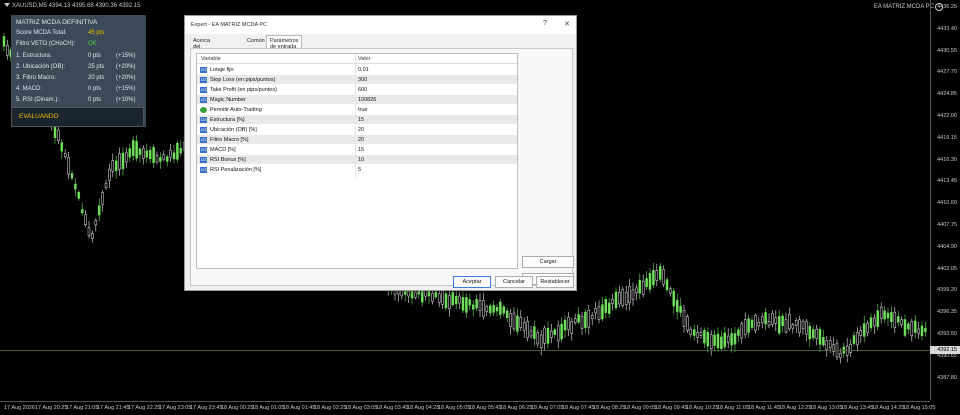 The height and width of the screenshot is (415, 960). What do you see at coordinates (362, 110) in the screenshot?
I see `parameter-value: true` at bounding box center [362, 110].